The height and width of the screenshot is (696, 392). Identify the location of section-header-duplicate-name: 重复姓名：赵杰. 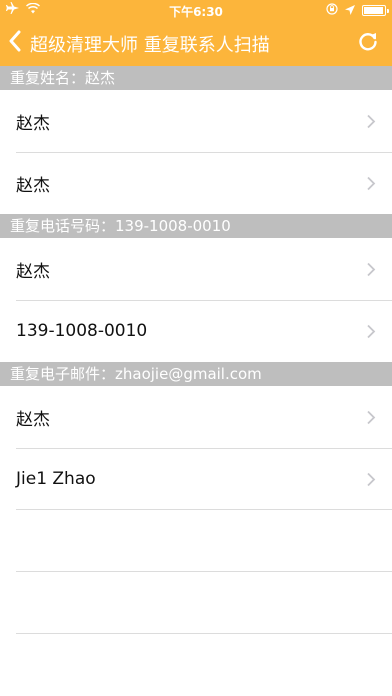
(196, 78).